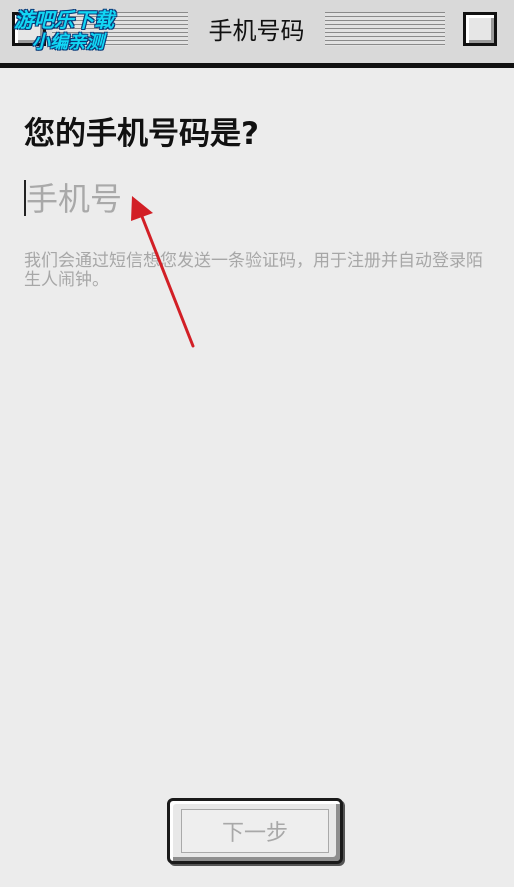  Describe the element at coordinates (163, 272) in the screenshot. I see `annotation-arrow-icon` at that location.